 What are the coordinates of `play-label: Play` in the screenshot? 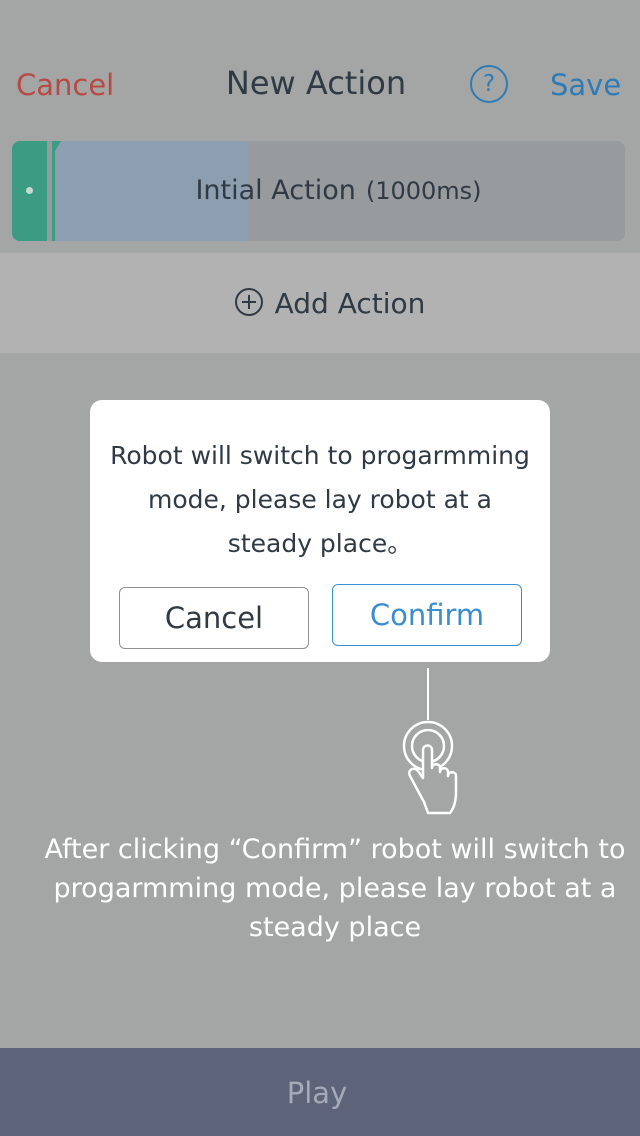 It's located at (317, 1093).